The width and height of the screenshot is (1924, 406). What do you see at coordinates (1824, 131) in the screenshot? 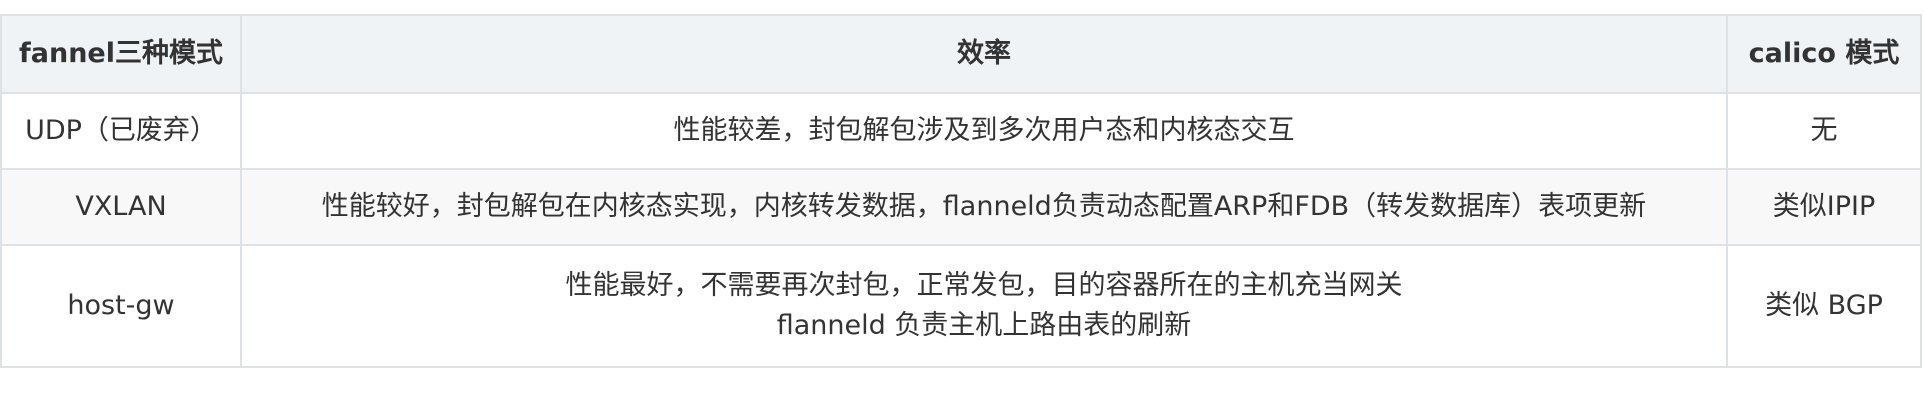
I see `cell-calico: 无` at bounding box center [1824, 131].